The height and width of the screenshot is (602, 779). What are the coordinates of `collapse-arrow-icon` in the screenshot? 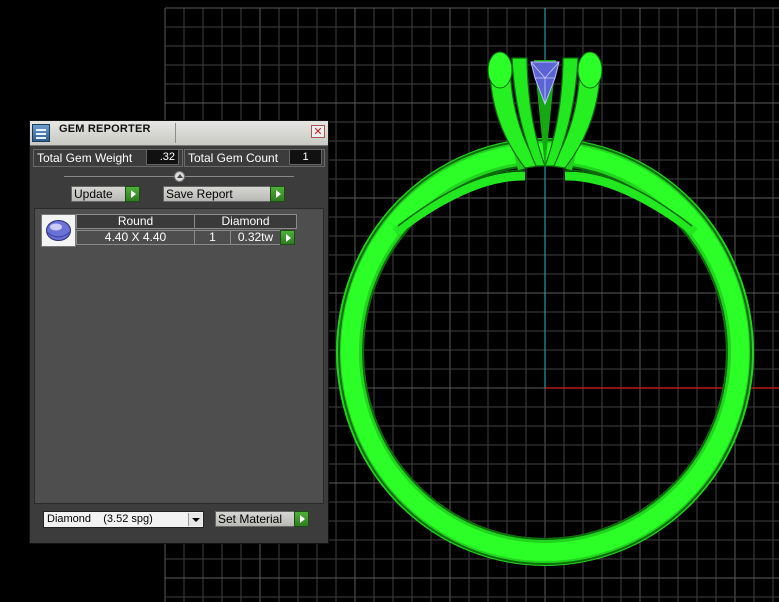 It's located at (179, 176).